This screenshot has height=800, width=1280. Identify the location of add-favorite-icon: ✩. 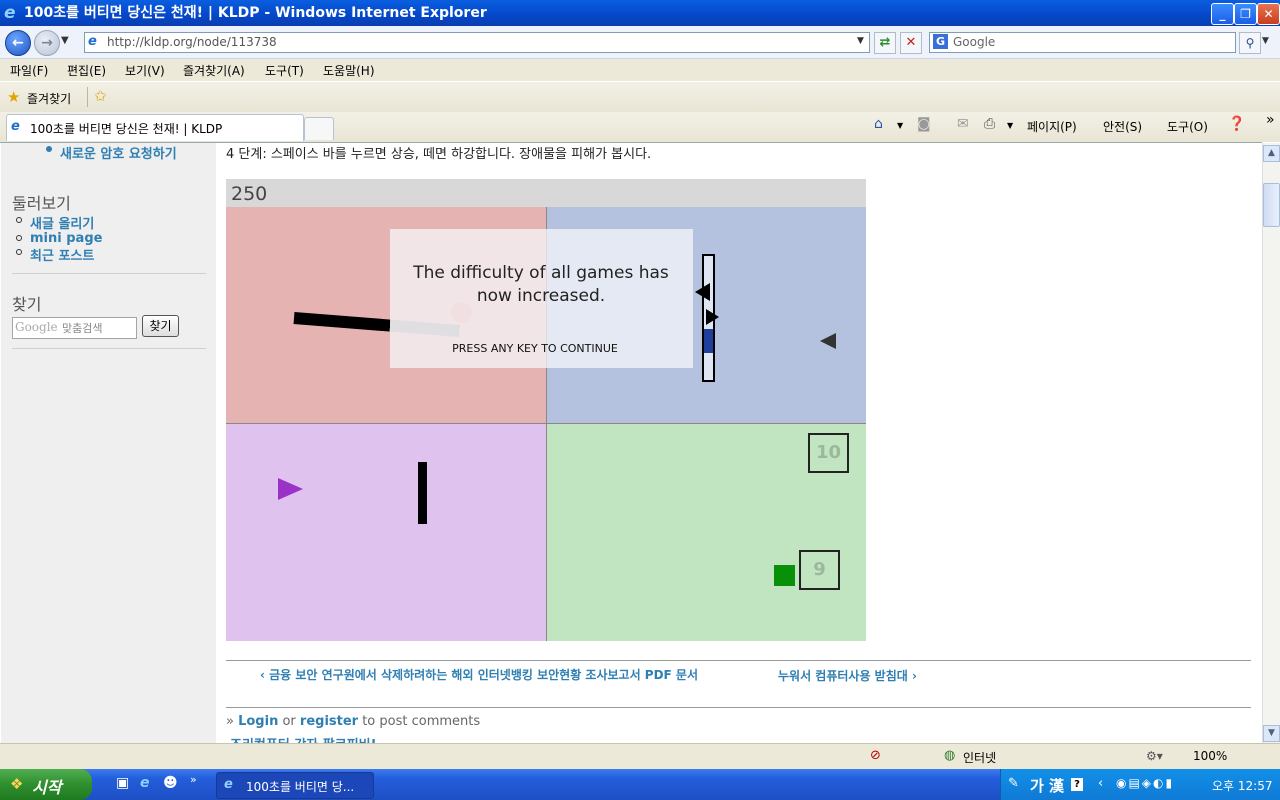
(100, 96).